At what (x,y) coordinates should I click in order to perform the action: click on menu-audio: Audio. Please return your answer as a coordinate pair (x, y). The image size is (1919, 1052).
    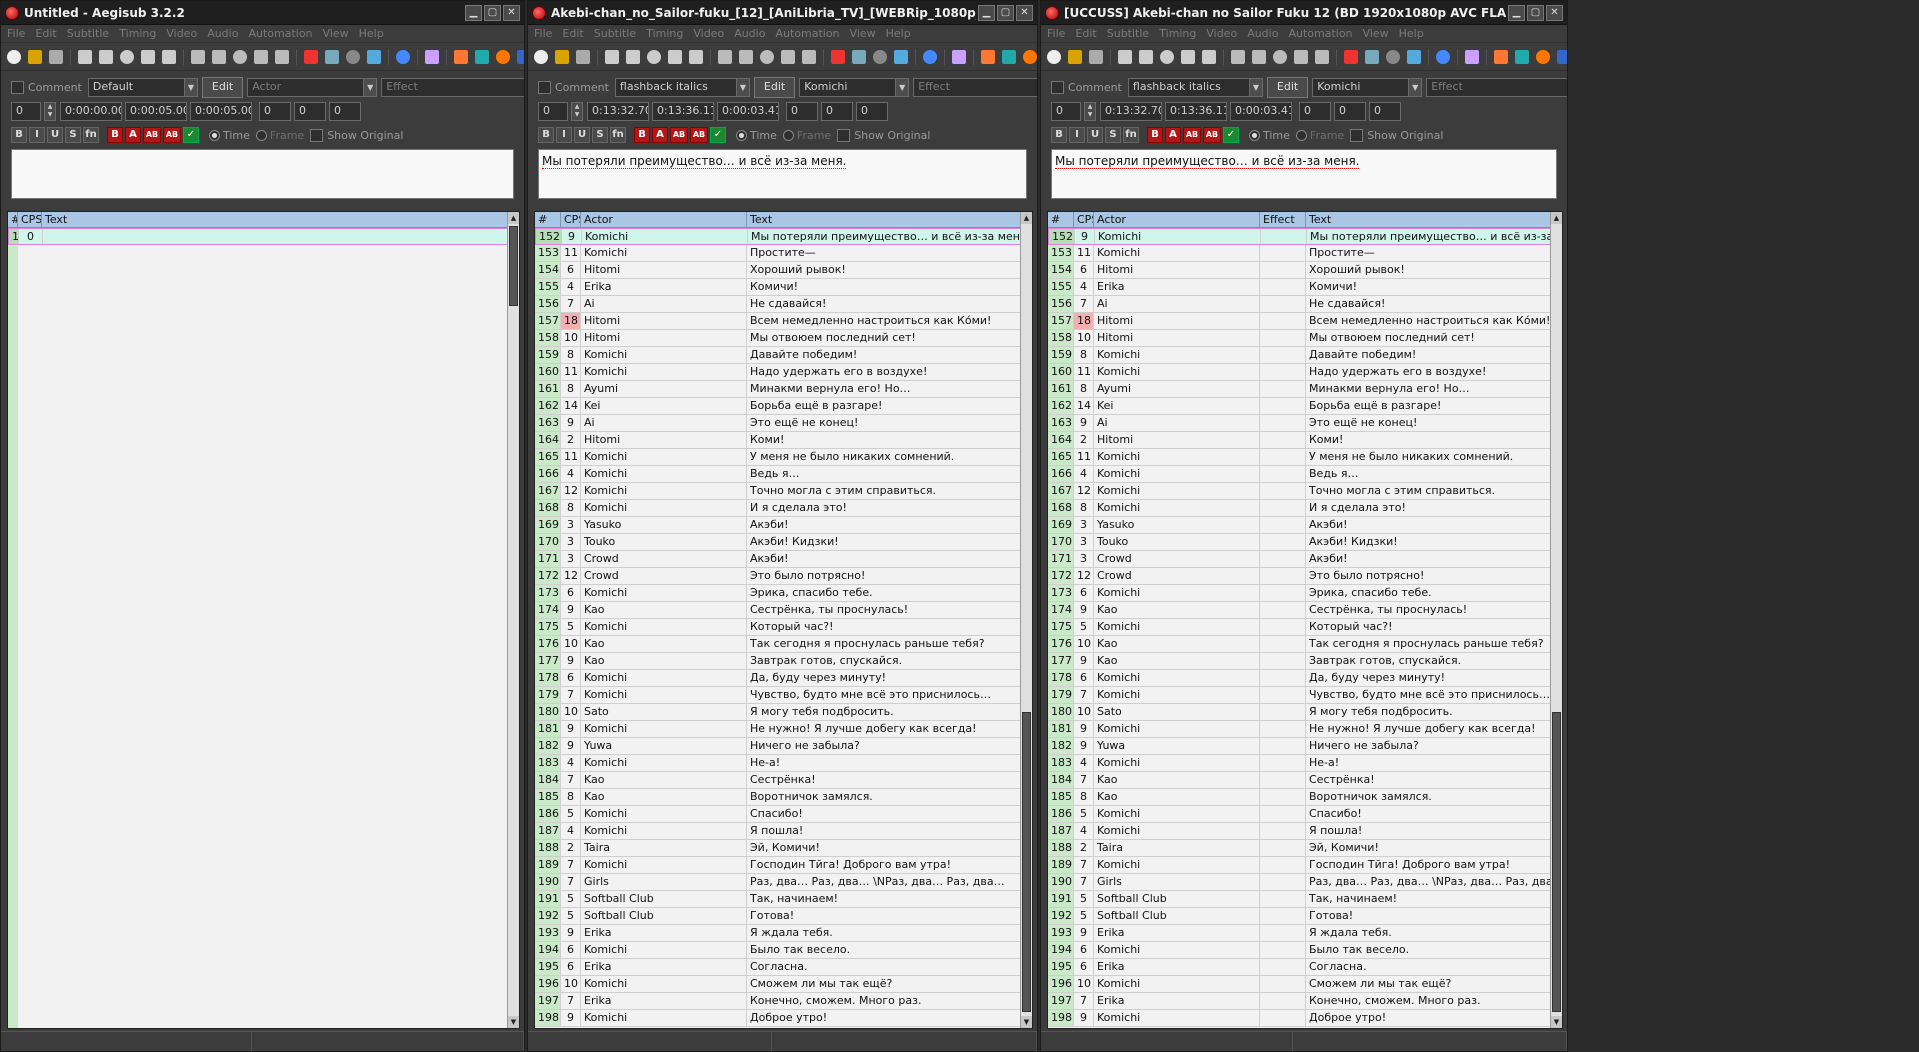
    Looking at the image, I should click on (749, 33).